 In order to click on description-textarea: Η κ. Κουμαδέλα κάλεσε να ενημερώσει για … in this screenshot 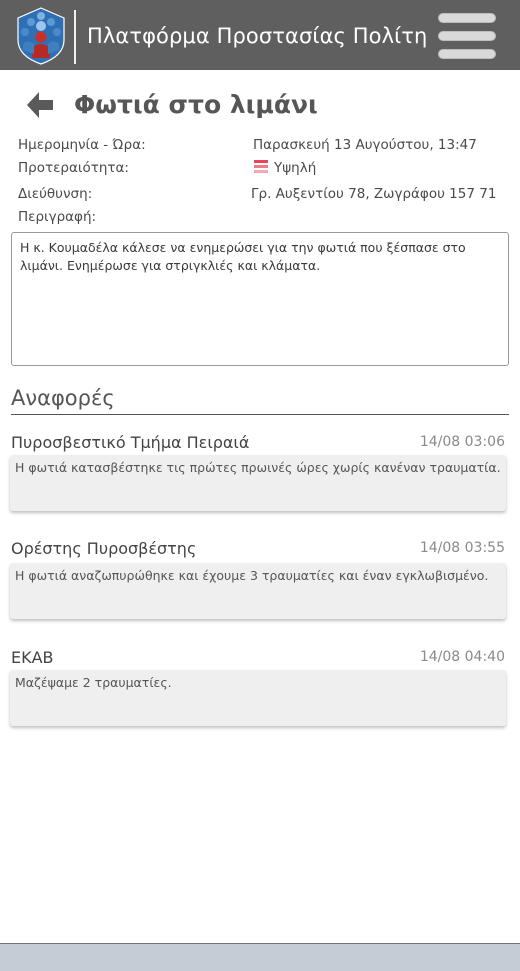, I will do `click(260, 299)`.